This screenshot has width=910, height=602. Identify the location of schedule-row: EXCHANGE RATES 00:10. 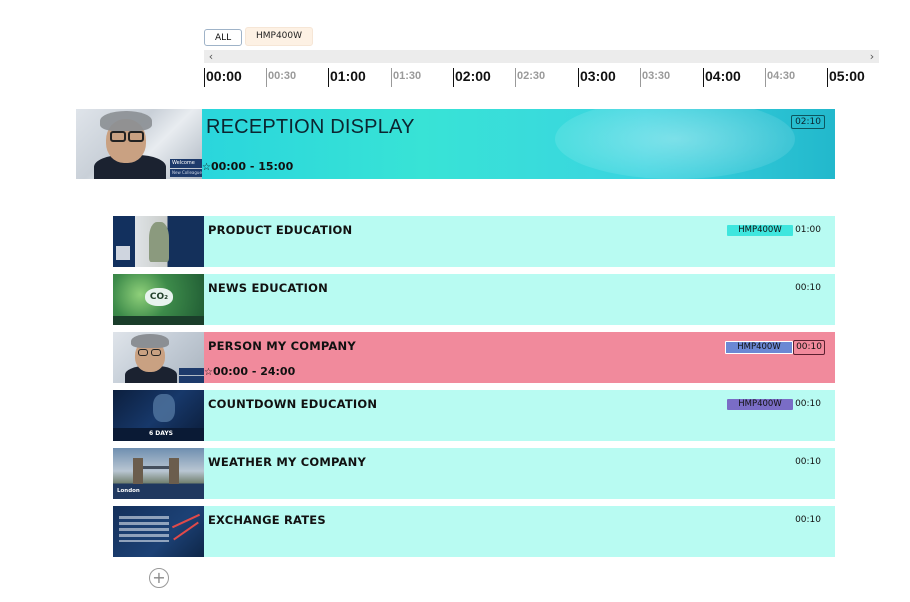
(474, 531).